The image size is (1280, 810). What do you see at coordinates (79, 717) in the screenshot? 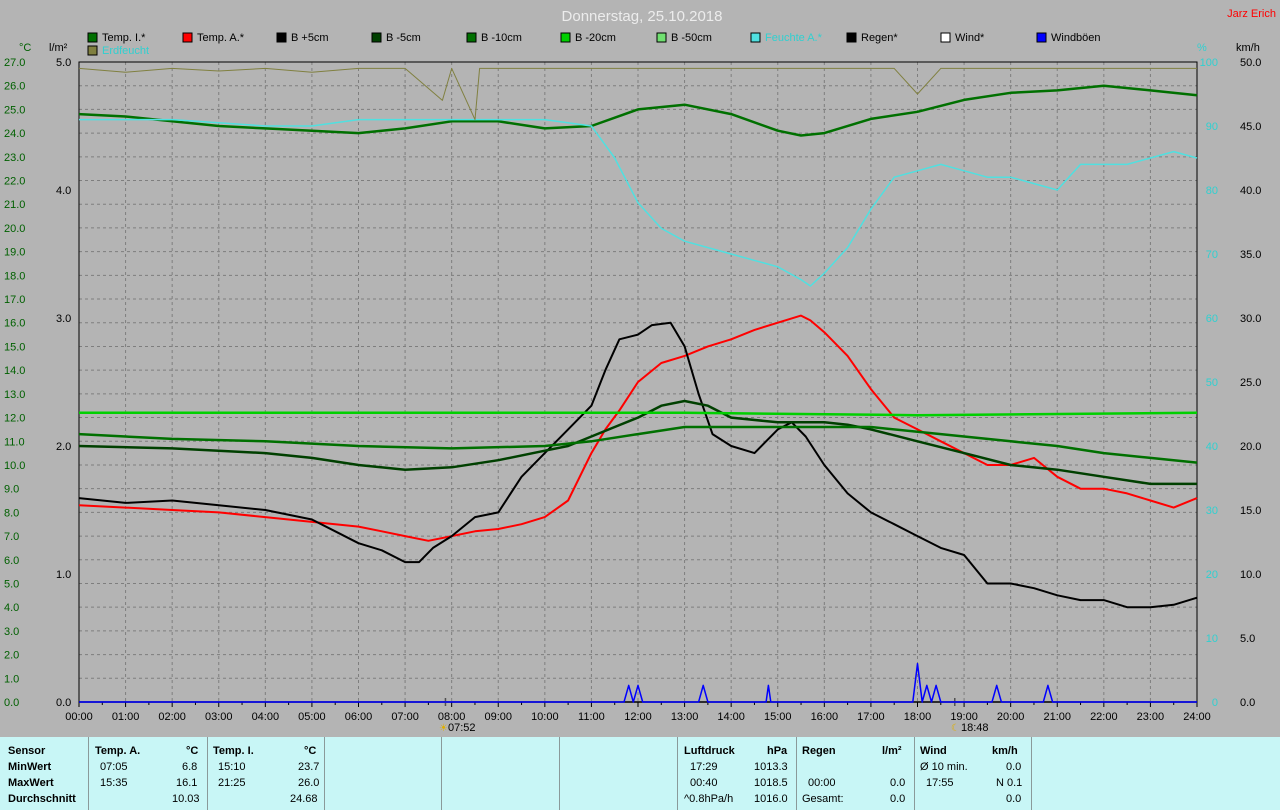
I see `x-tick-label: 00:00` at bounding box center [79, 717].